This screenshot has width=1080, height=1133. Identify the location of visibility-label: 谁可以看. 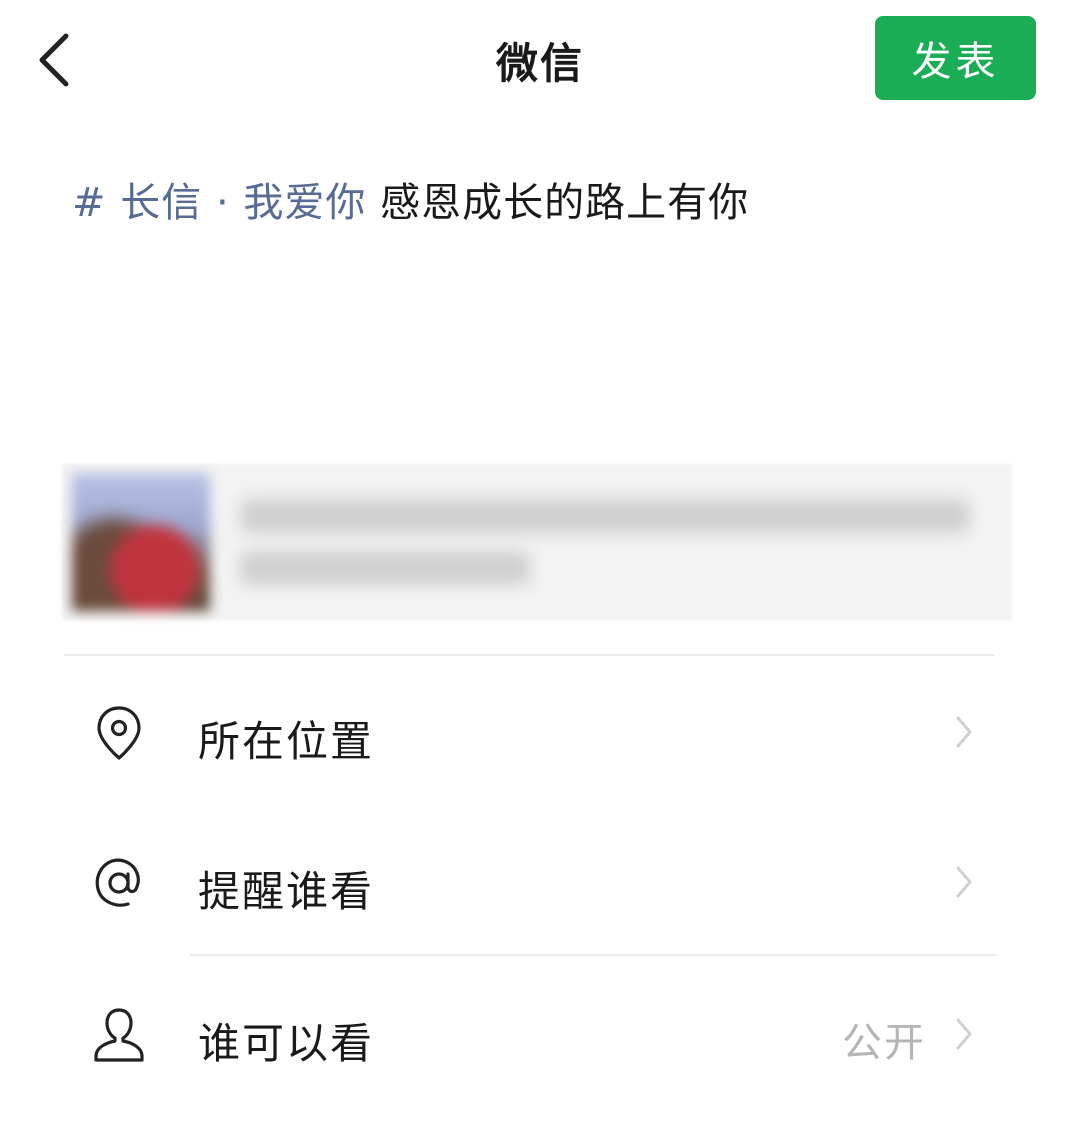
(286, 1043).